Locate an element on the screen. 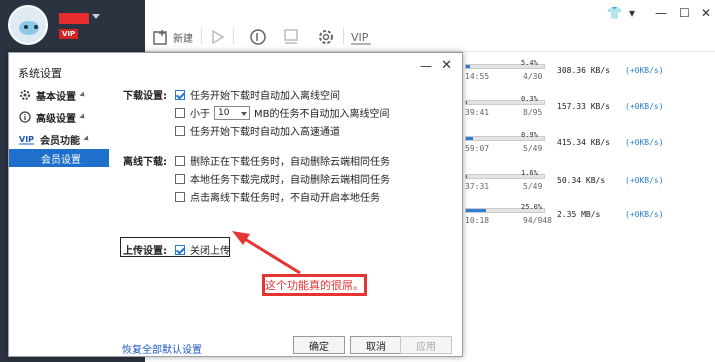 This screenshot has width=715, height=362. nav-member-features: VIP 会员功能 is located at coordinates (59, 139).